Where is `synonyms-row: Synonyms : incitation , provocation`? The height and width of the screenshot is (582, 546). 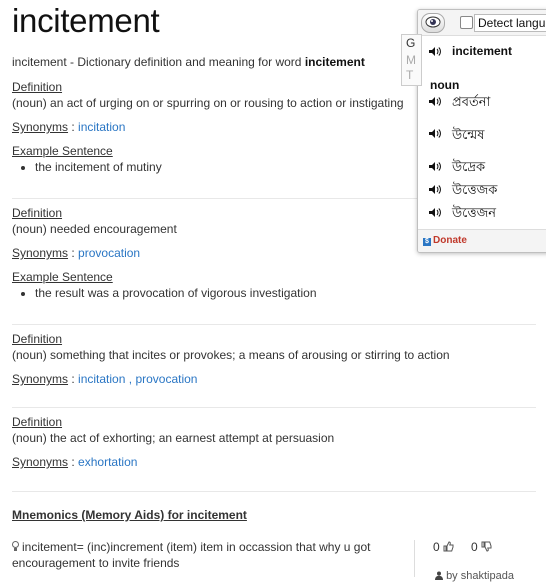
synonyms-row: Synonyms : incitation , provocation is located at coordinates (274, 379).